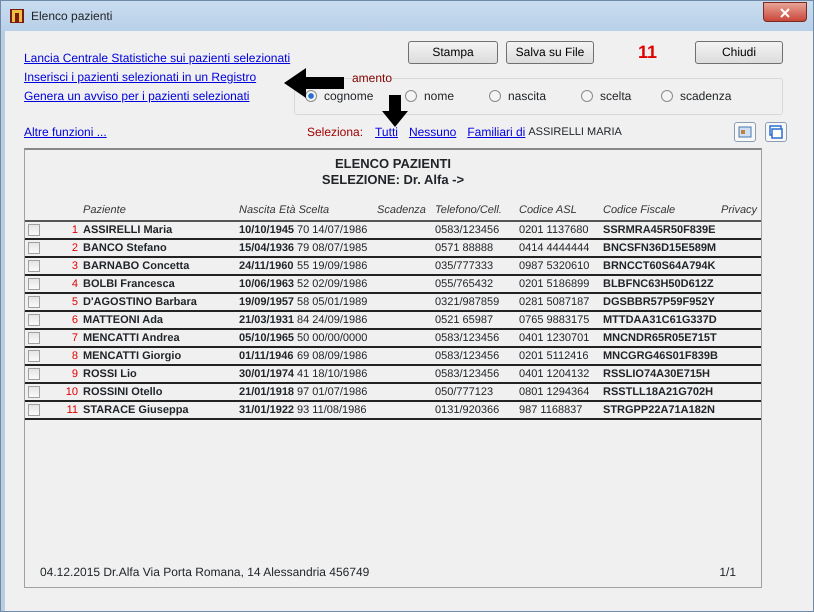 The image size is (814, 612). I want to click on asl-code-cell-text: 0987 5320610, so click(554, 266).